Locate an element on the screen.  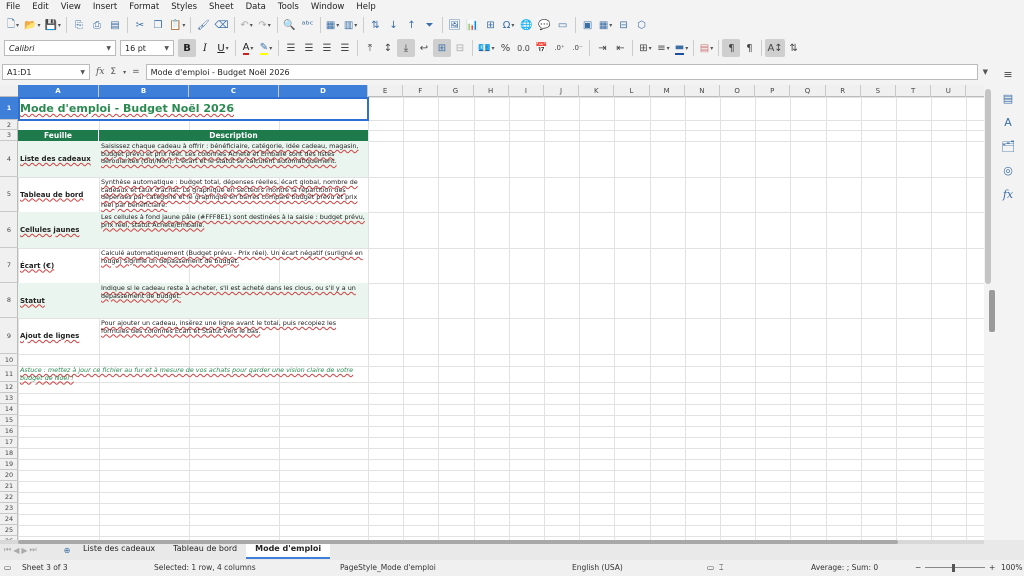
column-header-n: N is located at coordinates (702, 91).